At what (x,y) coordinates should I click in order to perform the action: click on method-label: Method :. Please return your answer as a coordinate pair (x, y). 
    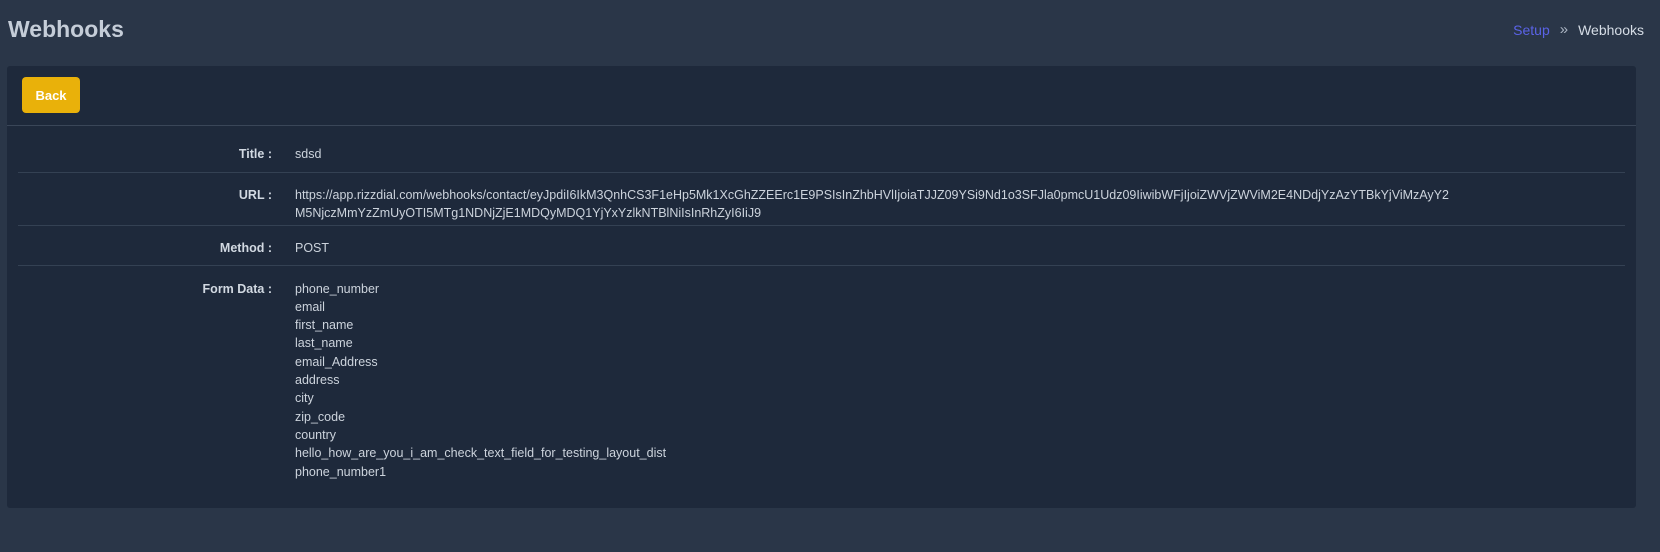
    Looking at the image, I should click on (245, 247).